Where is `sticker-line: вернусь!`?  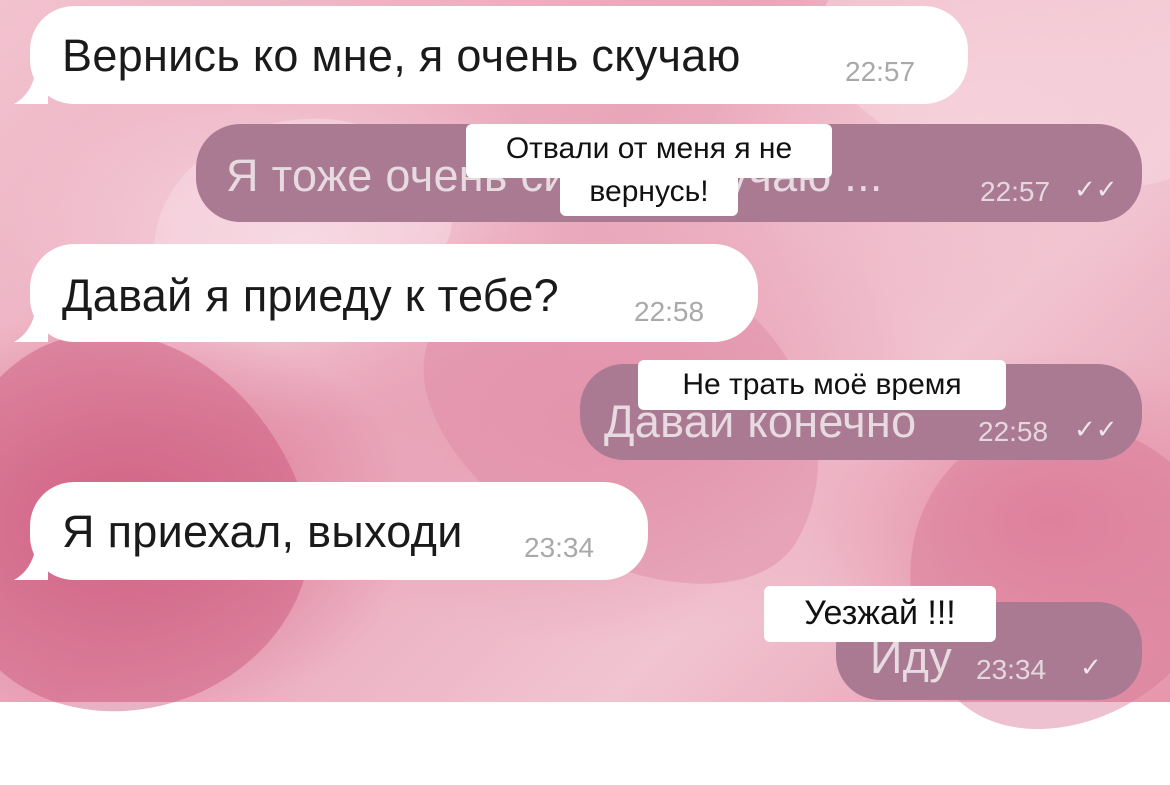 sticker-line: вернусь! is located at coordinates (649, 191).